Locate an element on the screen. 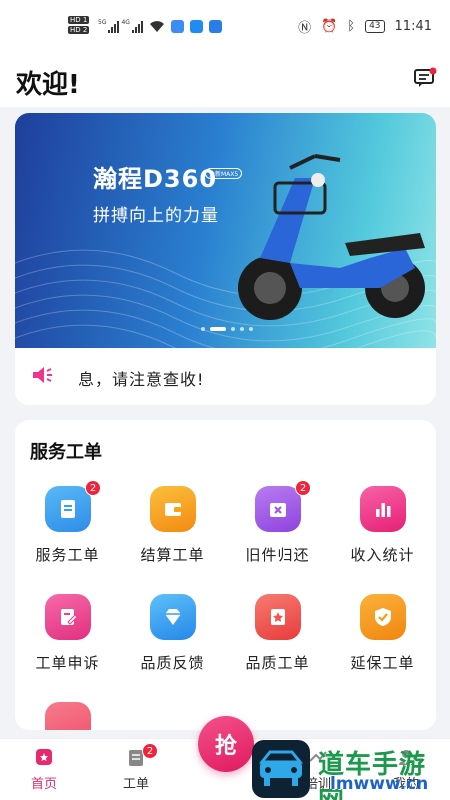  service-item-label: 品质反馈 is located at coordinates (172, 663).